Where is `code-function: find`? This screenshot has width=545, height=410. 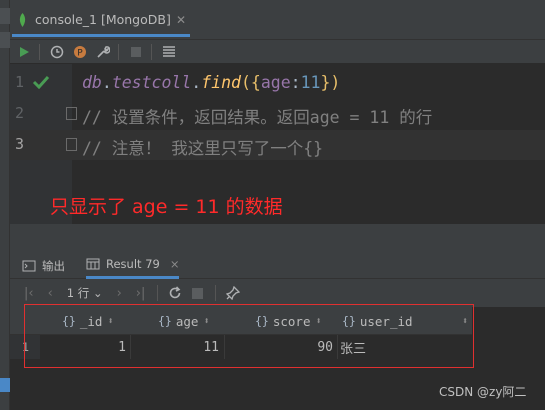 code-function: find is located at coordinates (221, 82).